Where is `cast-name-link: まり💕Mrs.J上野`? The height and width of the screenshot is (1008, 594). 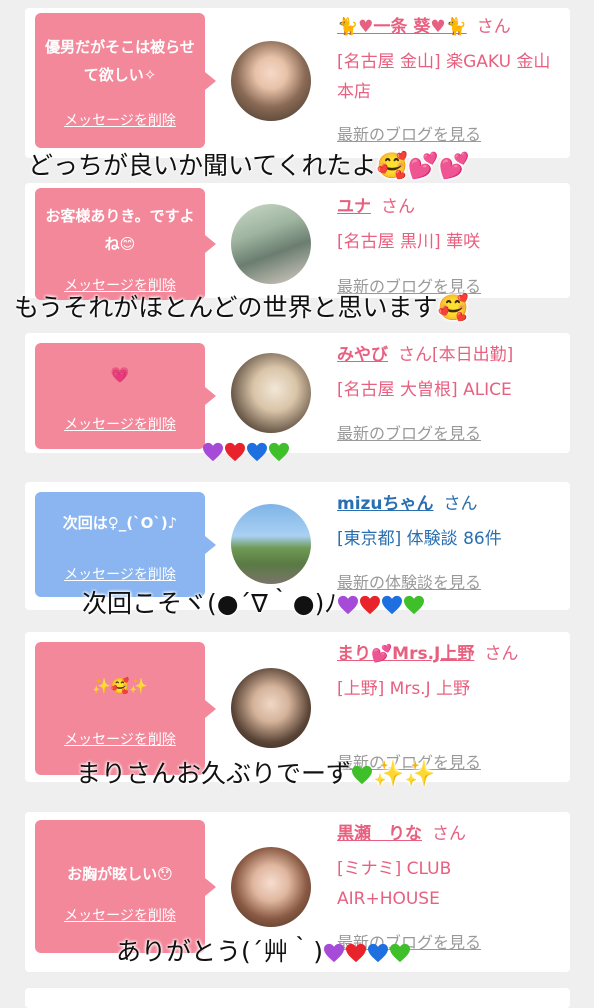 cast-name-link: まり💕Mrs.J上野 is located at coordinates (405, 654).